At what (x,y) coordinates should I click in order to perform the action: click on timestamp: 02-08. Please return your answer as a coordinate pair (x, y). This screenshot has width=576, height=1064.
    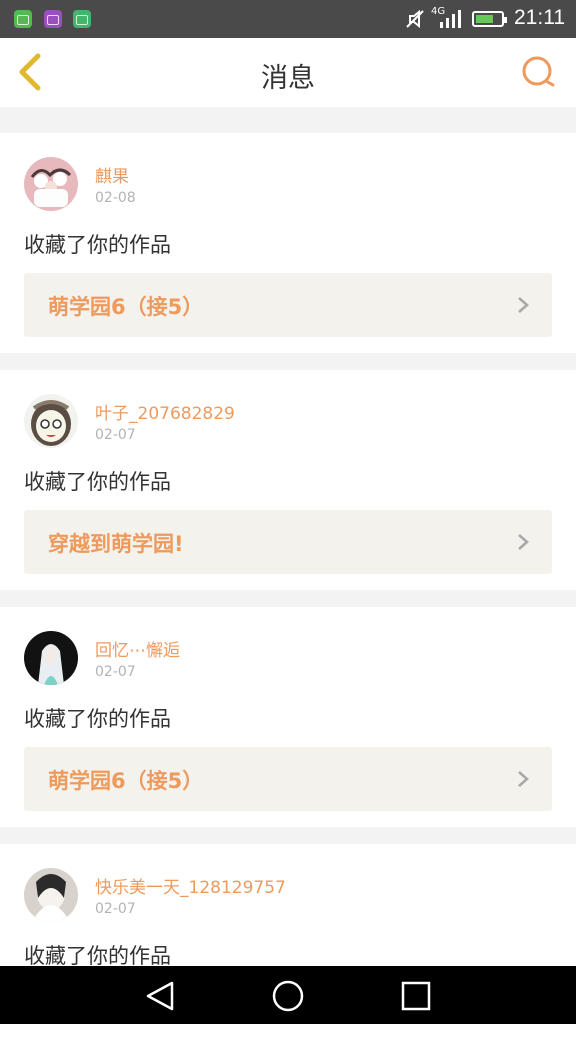
    Looking at the image, I should click on (115, 198).